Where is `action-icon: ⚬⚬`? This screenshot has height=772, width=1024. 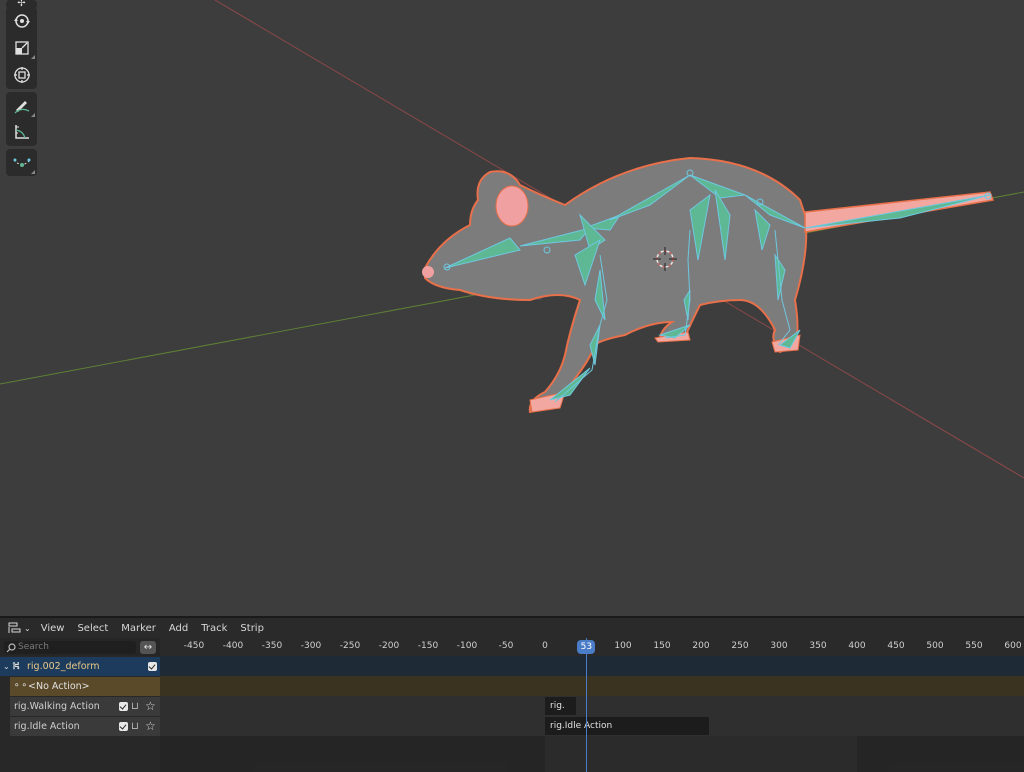
action-icon: ⚬⚬ is located at coordinates (21, 686).